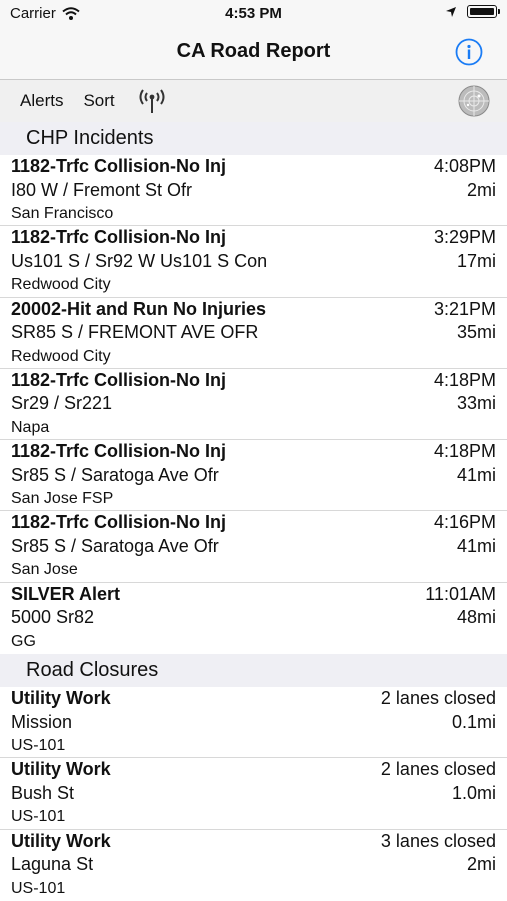 This screenshot has width=507, height=901. I want to click on incident-time: 3:29PM, so click(464, 237).